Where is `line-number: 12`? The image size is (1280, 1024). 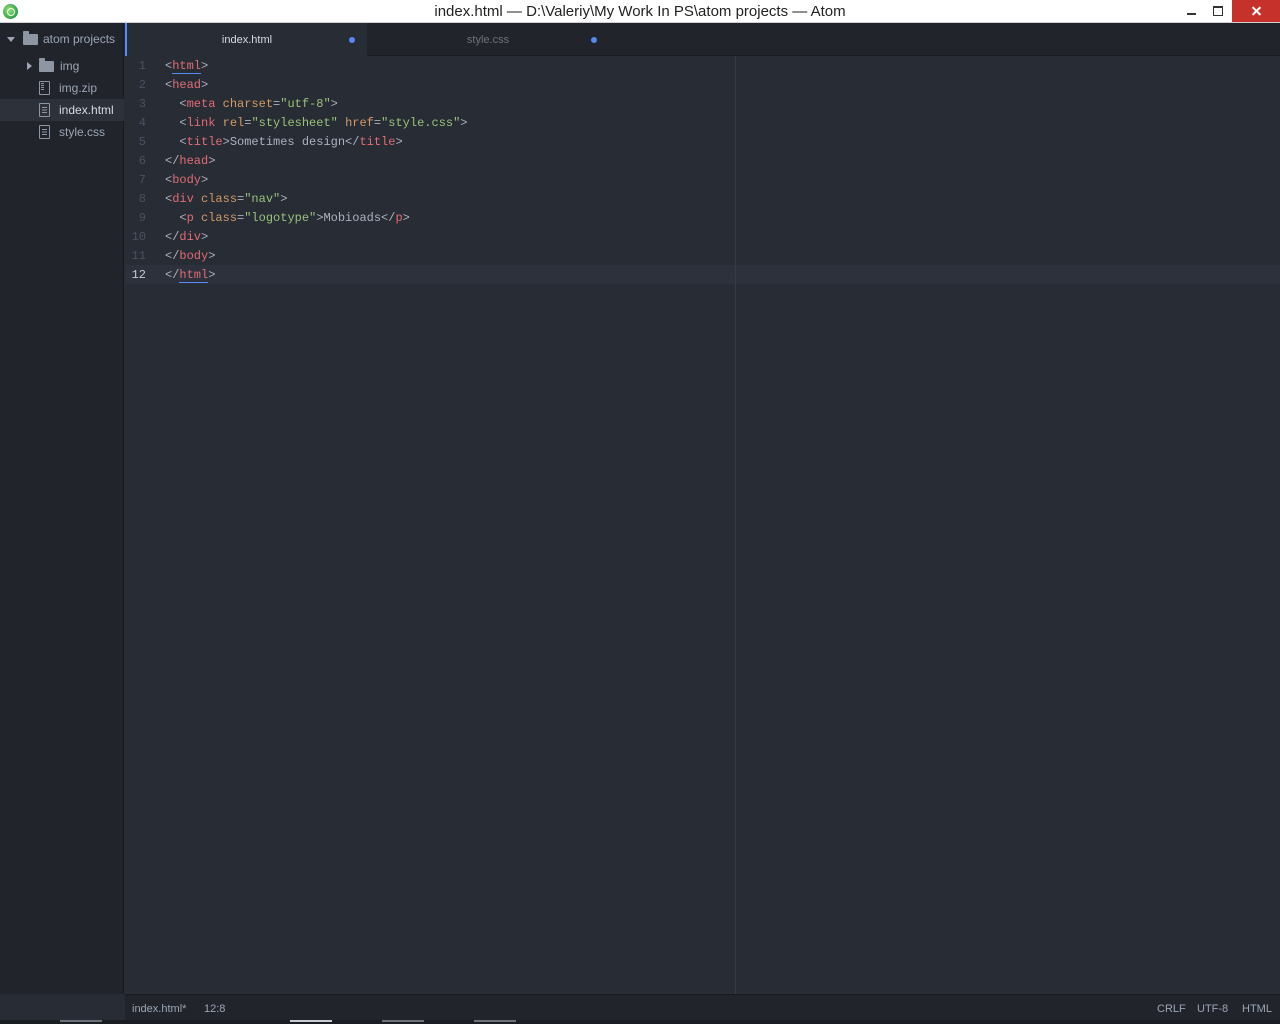
line-number: 12 is located at coordinates (138, 275).